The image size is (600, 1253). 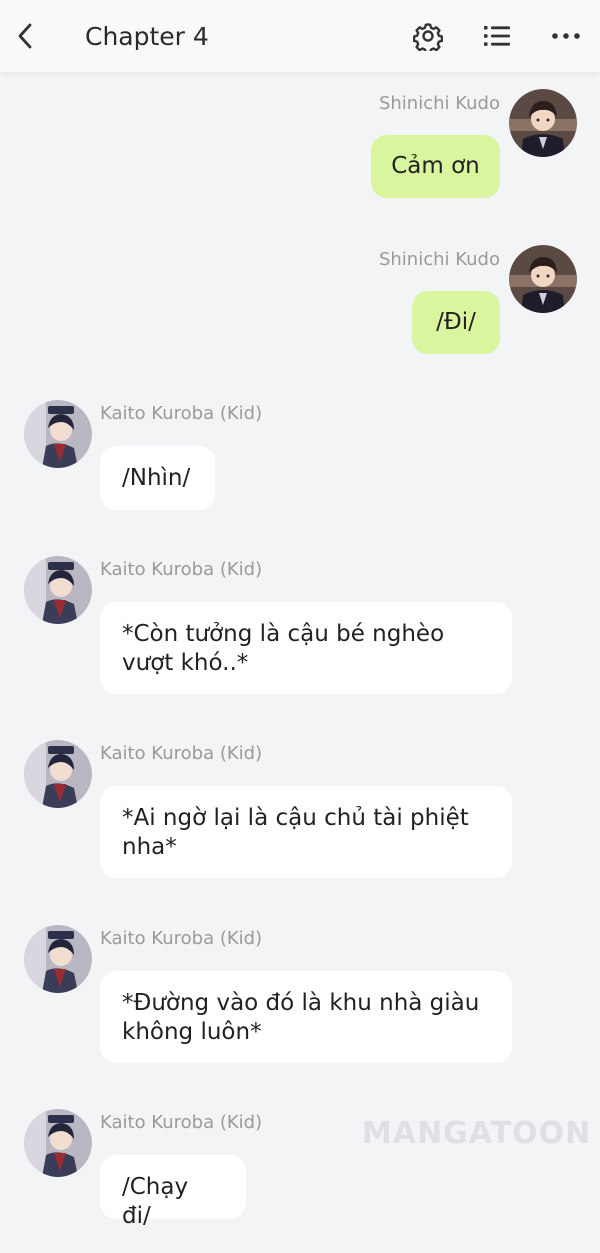 I want to click on message-bubble: *Còn tưởng là cậu bé nghèo vượt khó..*, so click(x=306, y=648).